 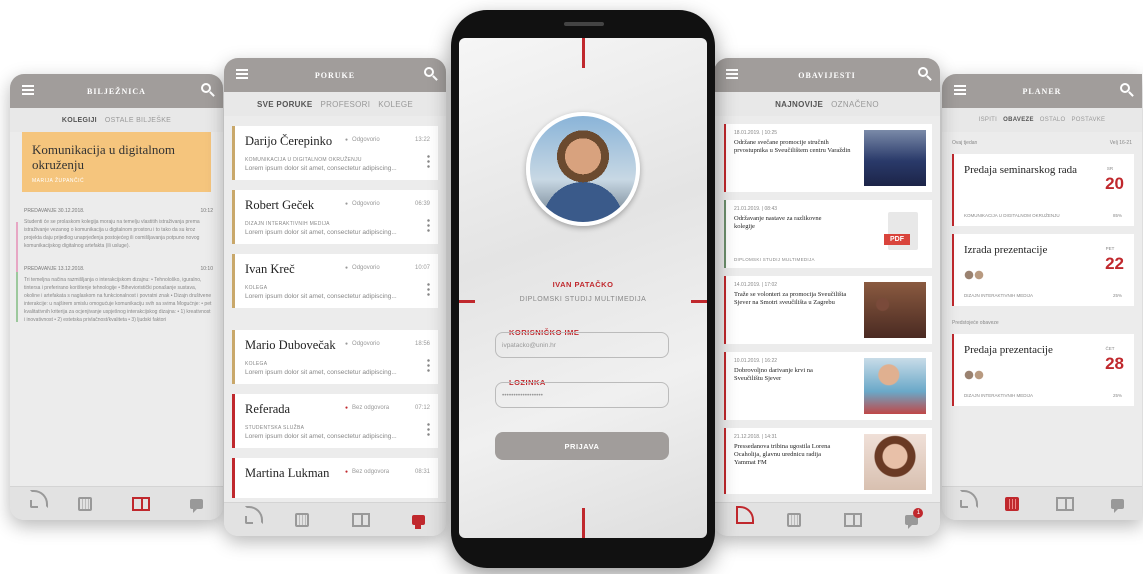 I want to click on tab-oznaceno: OZNAČENO, so click(x=855, y=104).